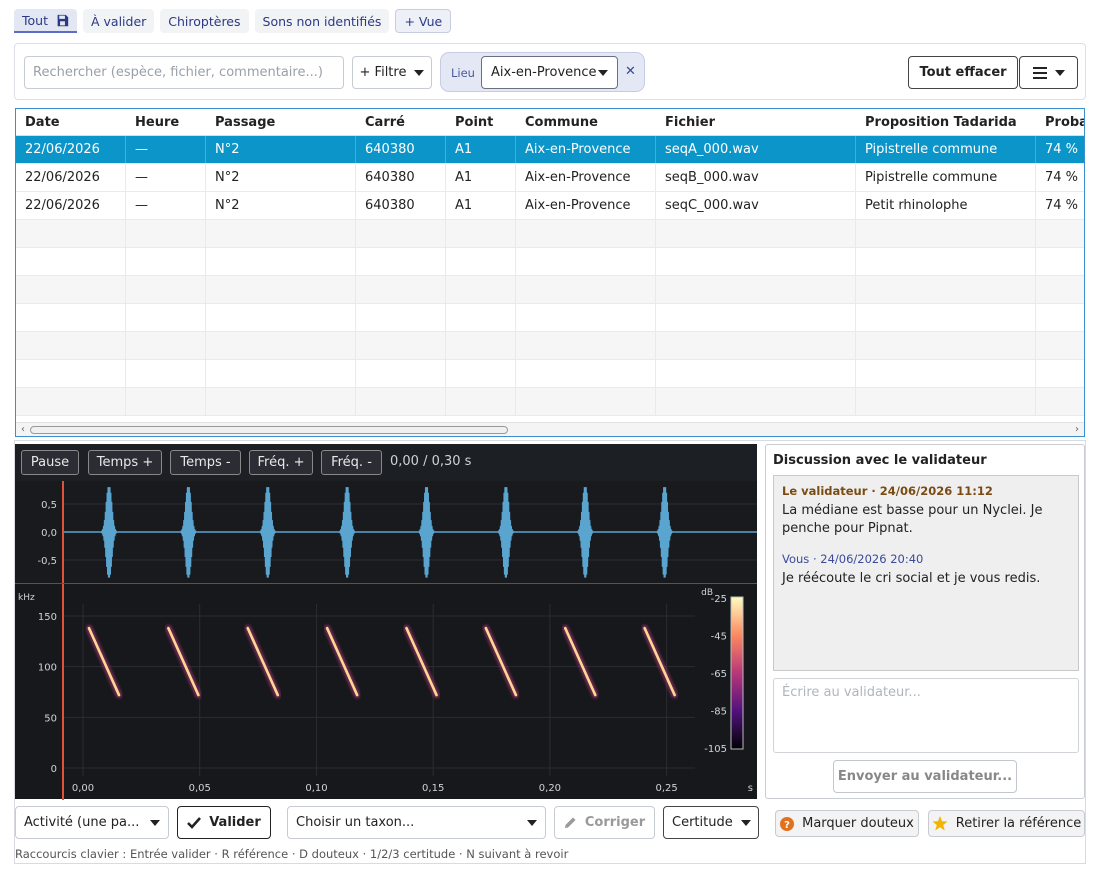 The width and height of the screenshot is (1100, 872). What do you see at coordinates (481, 233) in the screenshot?
I see `cell-col-point` at bounding box center [481, 233].